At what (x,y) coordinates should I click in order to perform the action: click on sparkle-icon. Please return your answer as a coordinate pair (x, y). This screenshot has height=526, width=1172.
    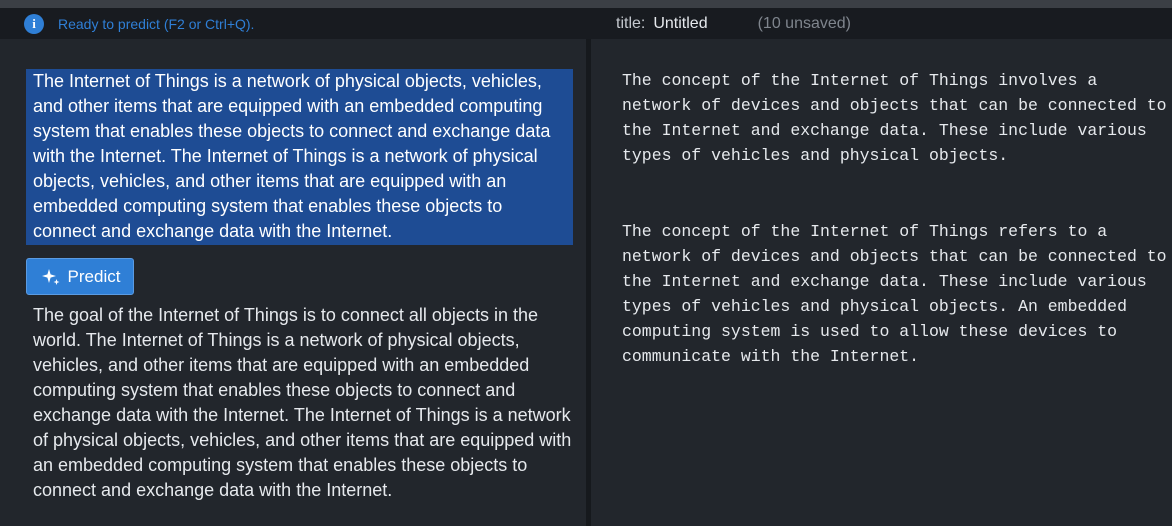
    Looking at the image, I should click on (50, 276).